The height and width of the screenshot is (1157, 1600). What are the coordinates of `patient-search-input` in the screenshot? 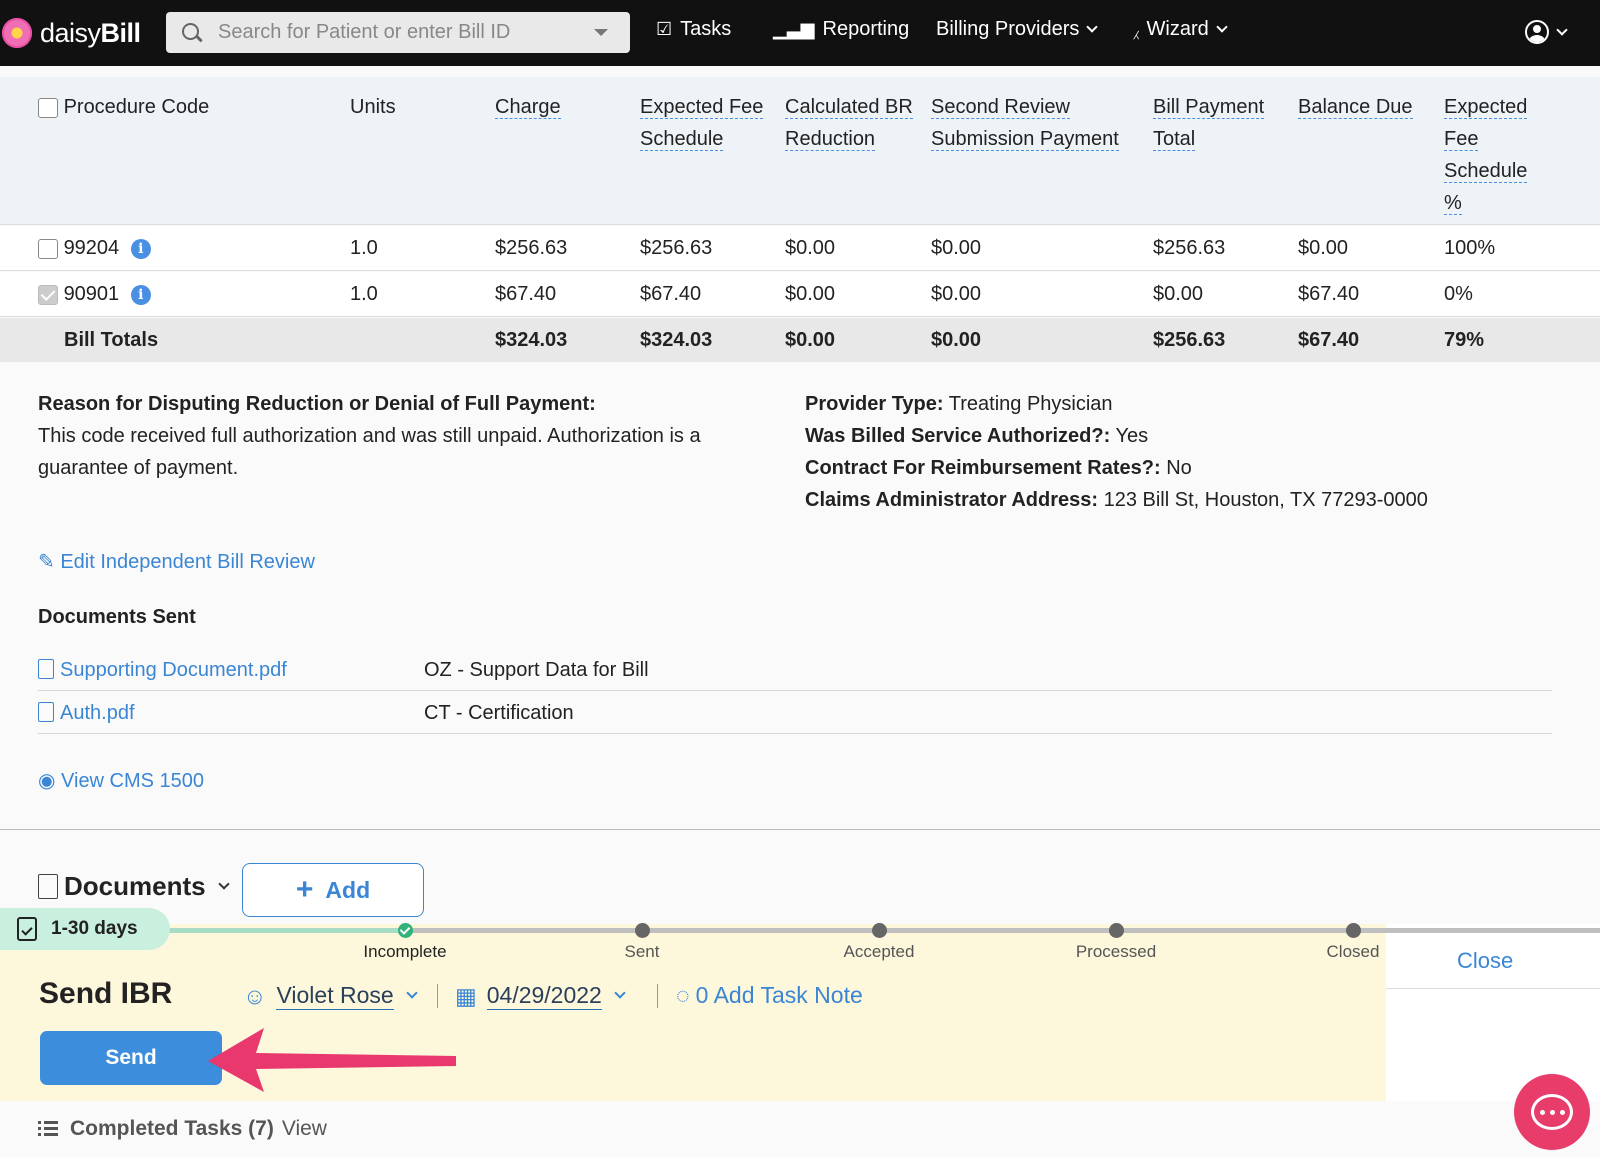 It's located at (403, 32).